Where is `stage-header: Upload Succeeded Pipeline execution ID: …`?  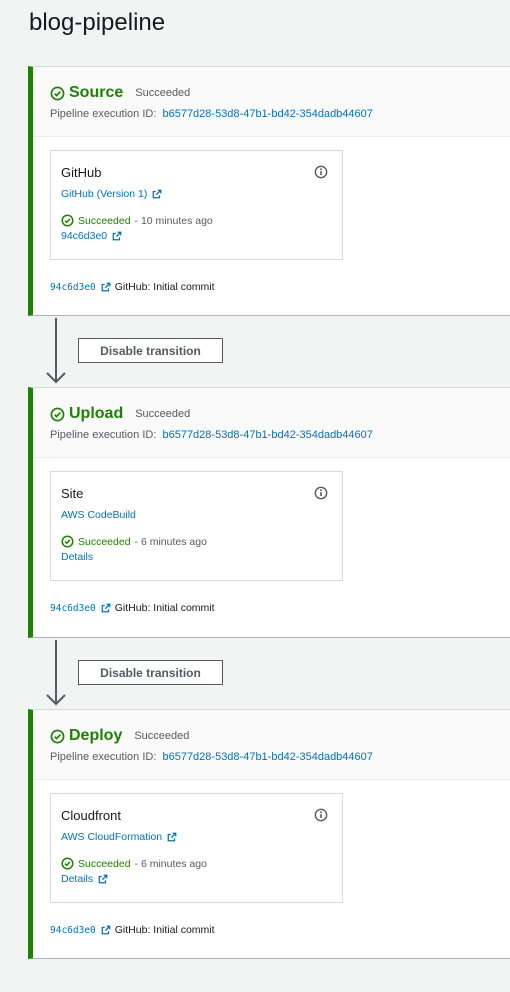 stage-header: Upload Succeeded Pipeline execution ID: … is located at coordinates (271, 423).